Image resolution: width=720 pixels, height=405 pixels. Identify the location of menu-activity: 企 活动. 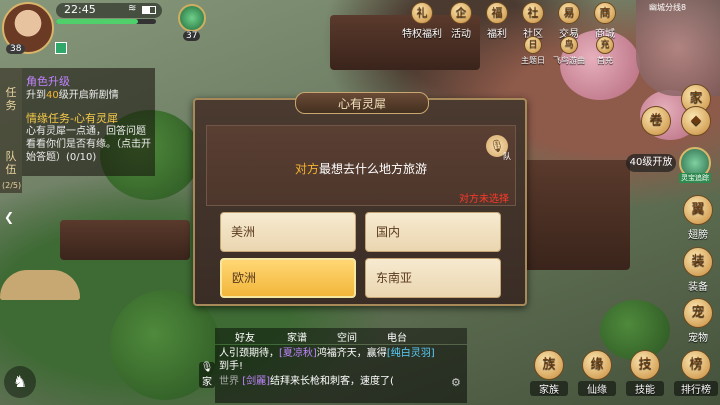
(461, 21).